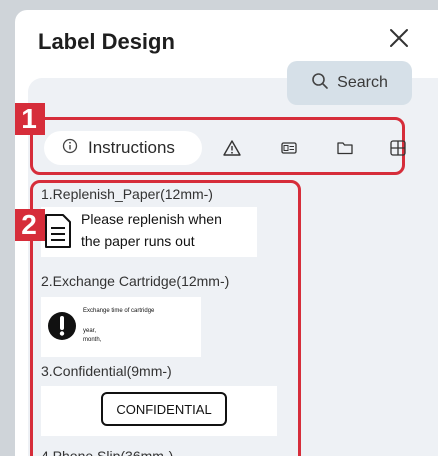  Describe the element at coordinates (320, 83) in the screenshot. I see `search-icon` at that location.